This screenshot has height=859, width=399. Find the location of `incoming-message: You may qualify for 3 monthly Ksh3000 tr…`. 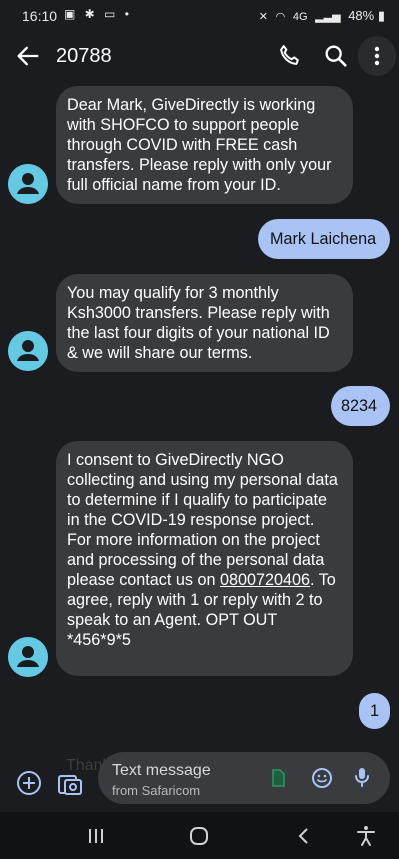

incoming-message: You may qualify for 3 monthly Ksh3000 tr… is located at coordinates (204, 323).